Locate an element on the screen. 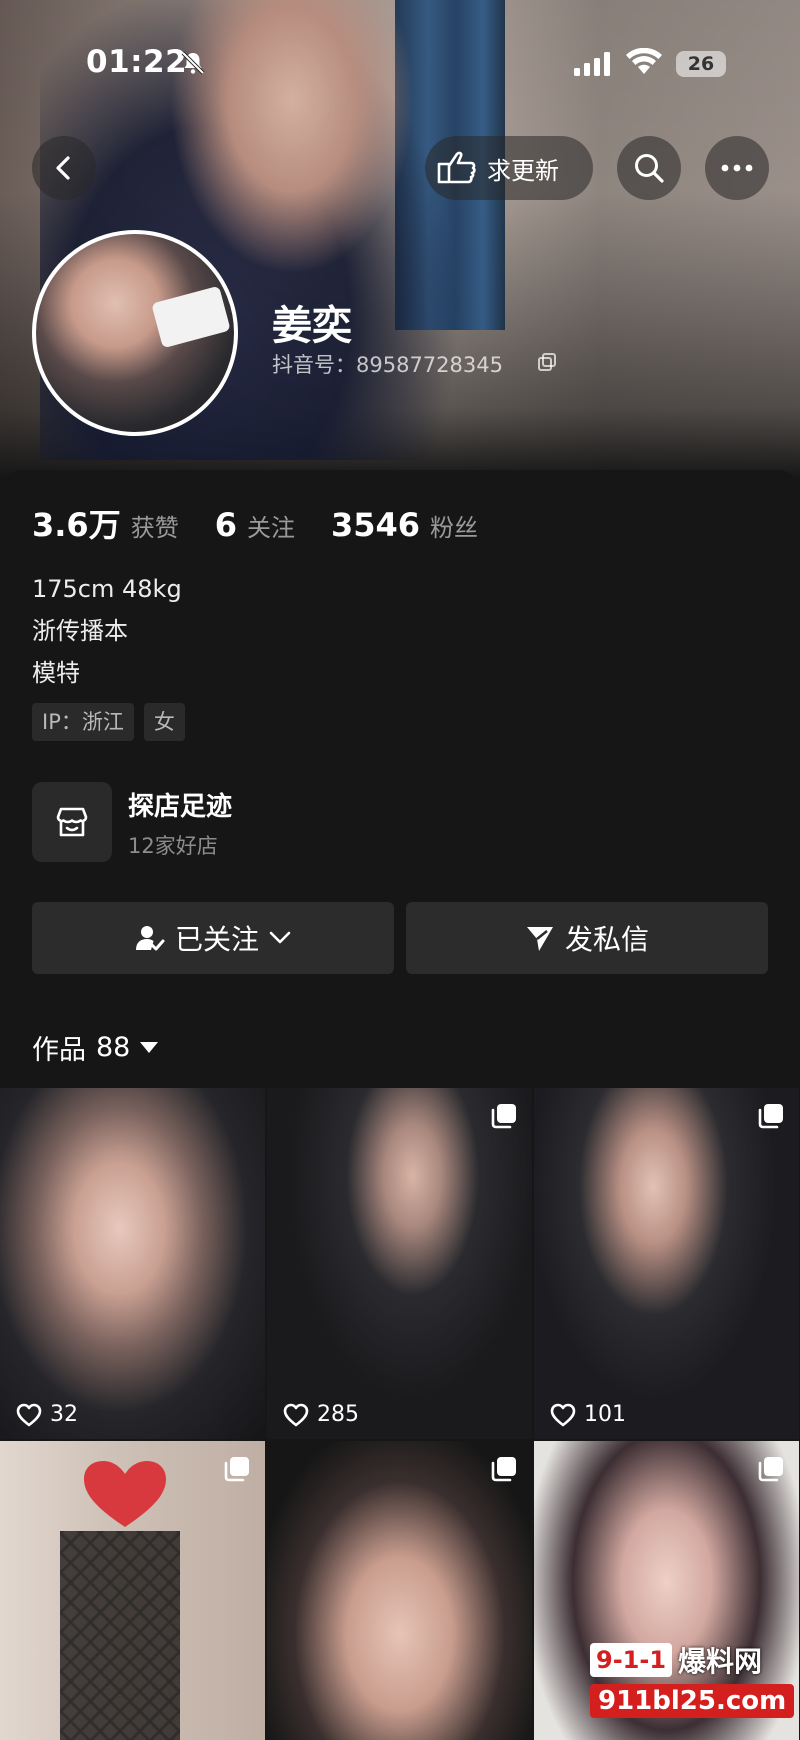 Image resolution: width=800 pixels, height=1740 pixels. like-count-value: 101 is located at coordinates (605, 1414).